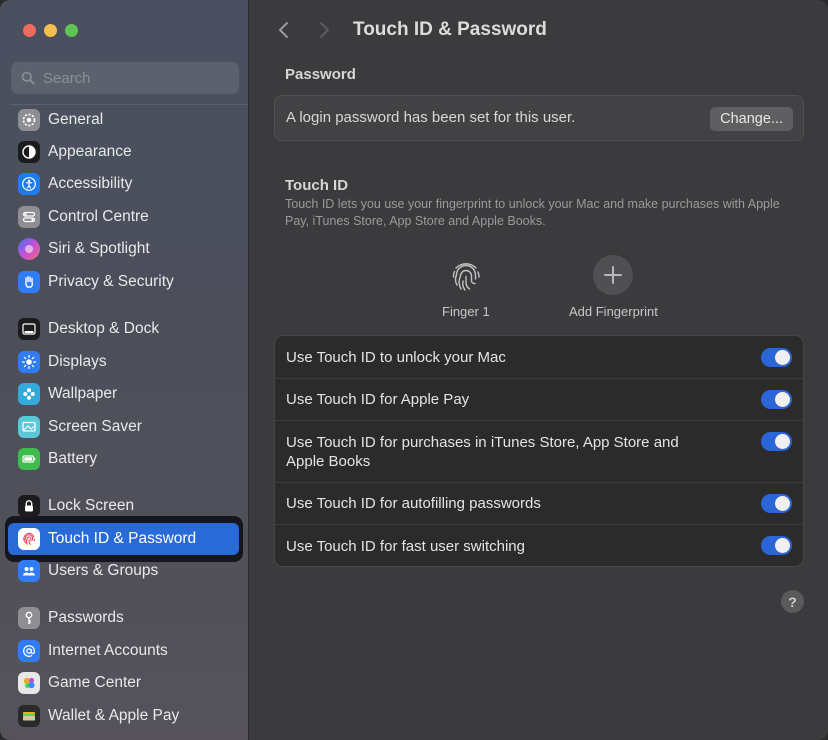 The height and width of the screenshot is (740, 828). I want to click on sidebar-item-label: Battery, so click(73, 458).